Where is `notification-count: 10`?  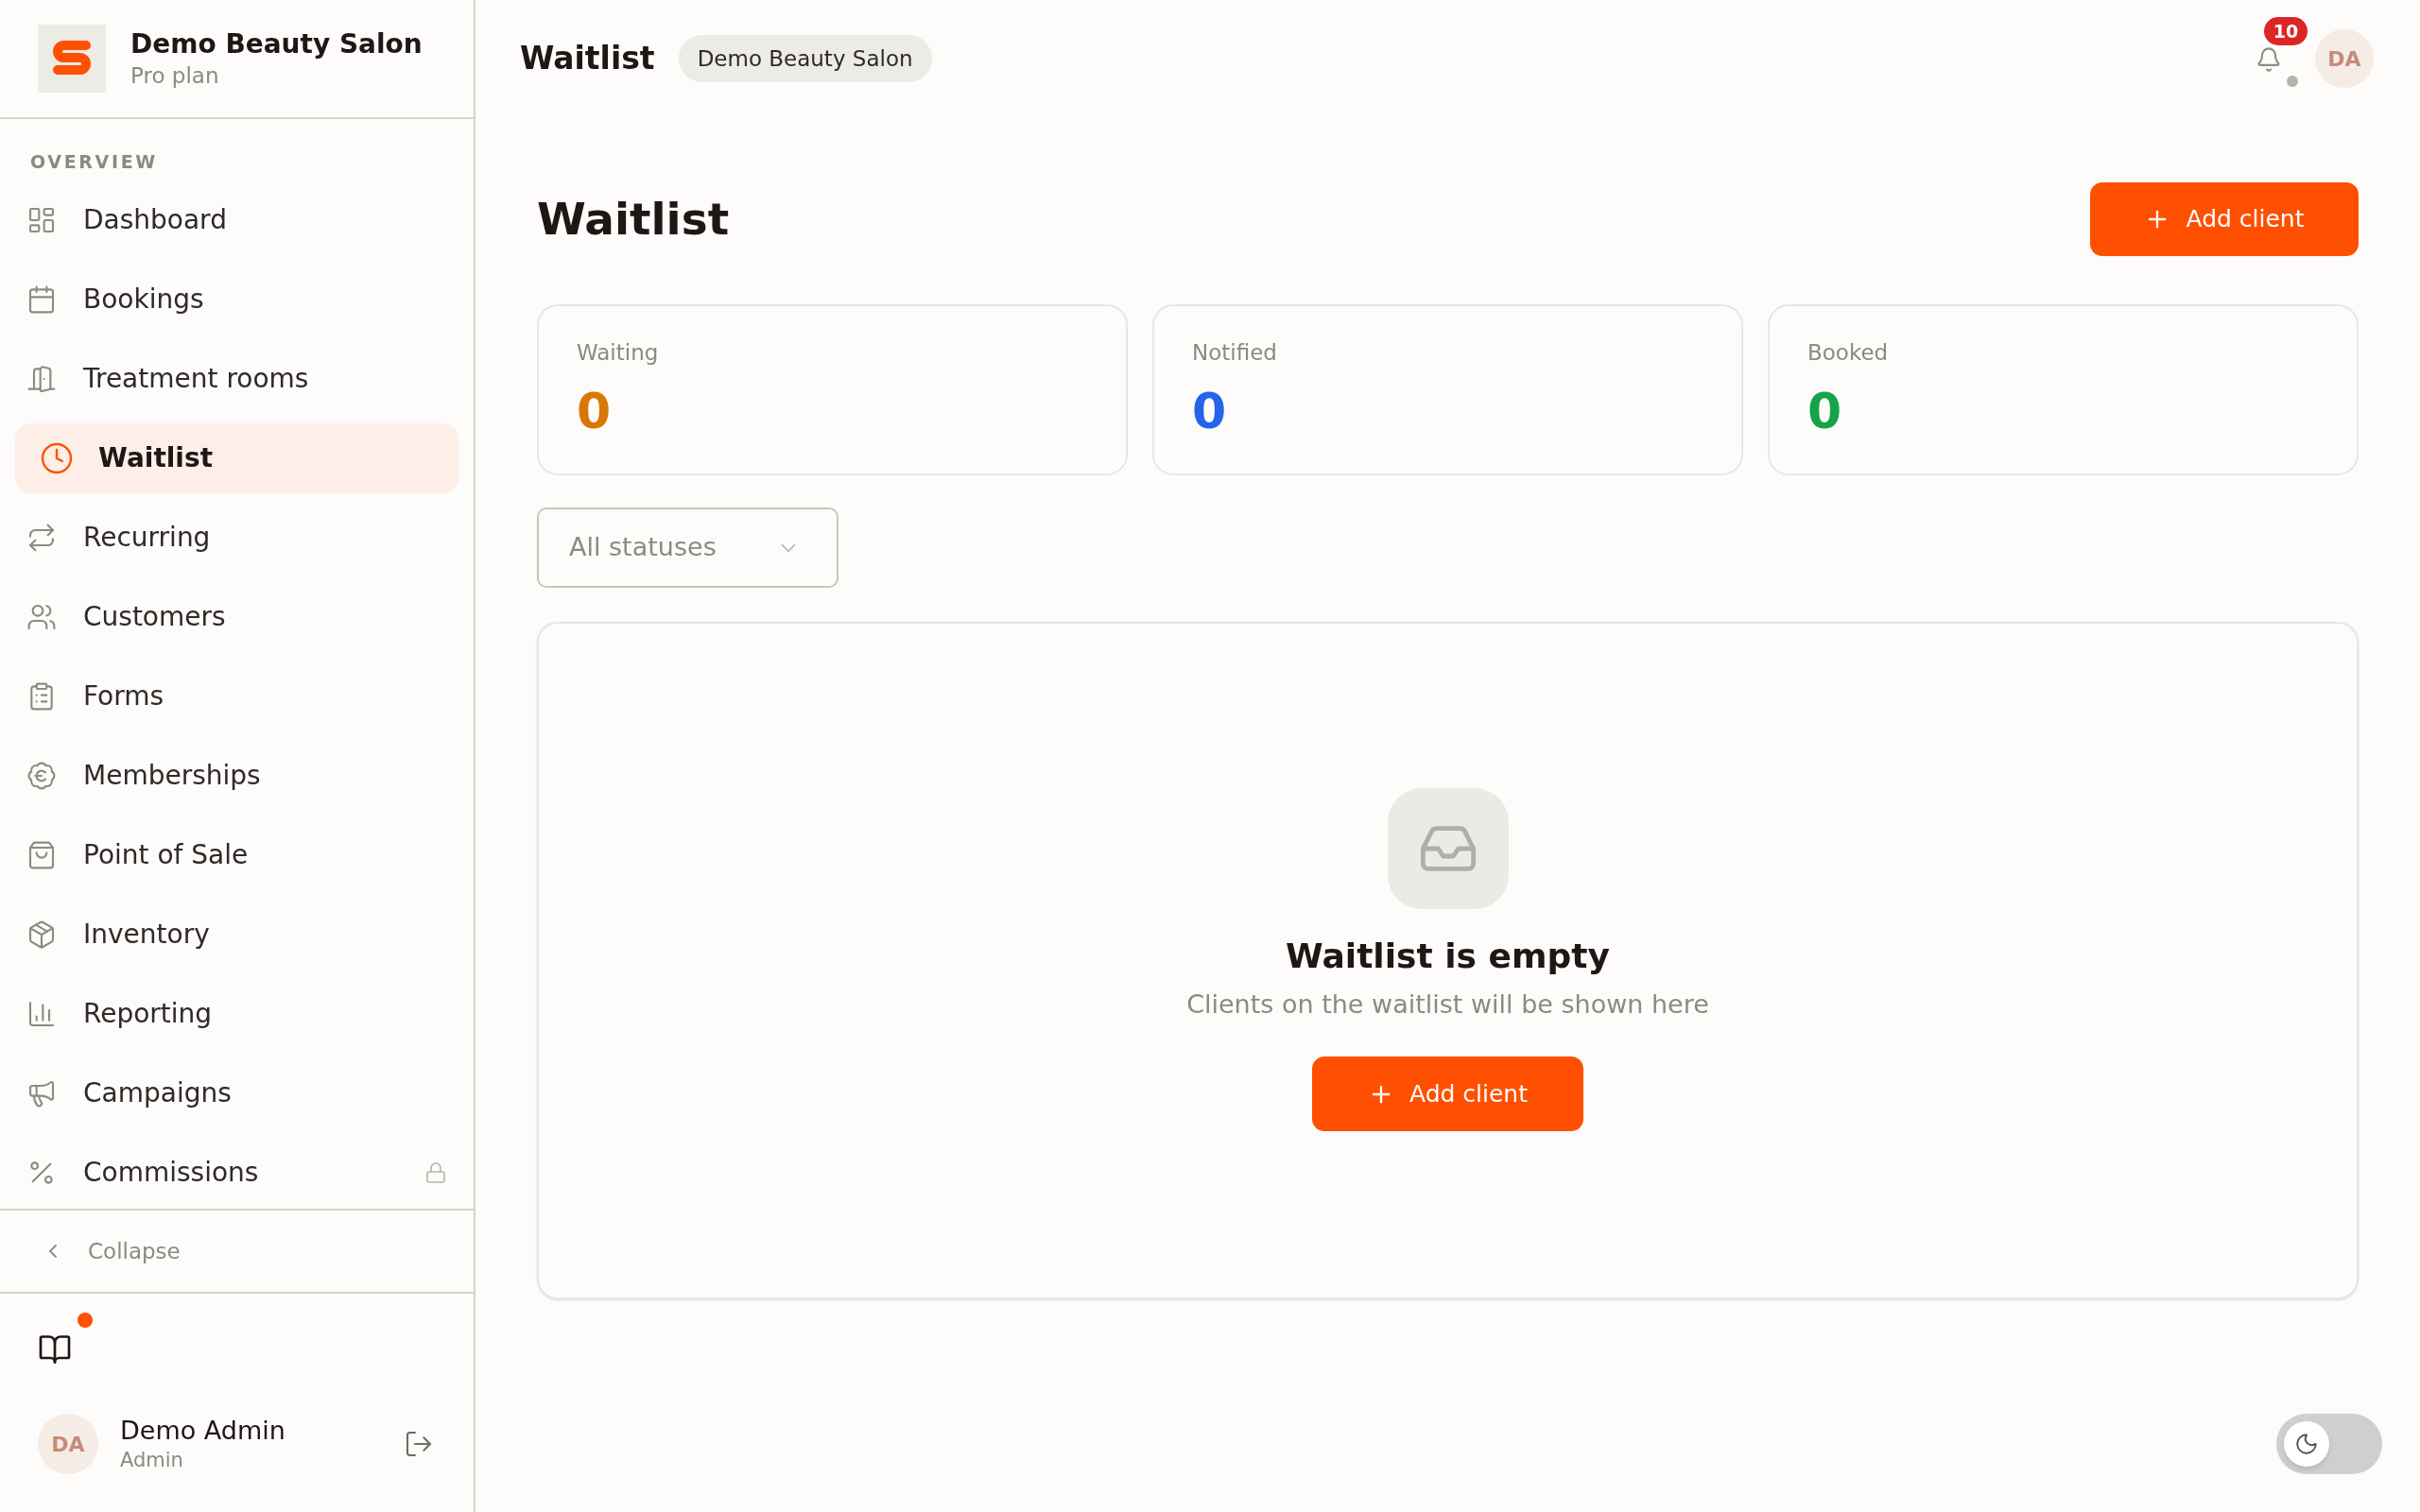 notification-count: 10 is located at coordinates (2286, 31).